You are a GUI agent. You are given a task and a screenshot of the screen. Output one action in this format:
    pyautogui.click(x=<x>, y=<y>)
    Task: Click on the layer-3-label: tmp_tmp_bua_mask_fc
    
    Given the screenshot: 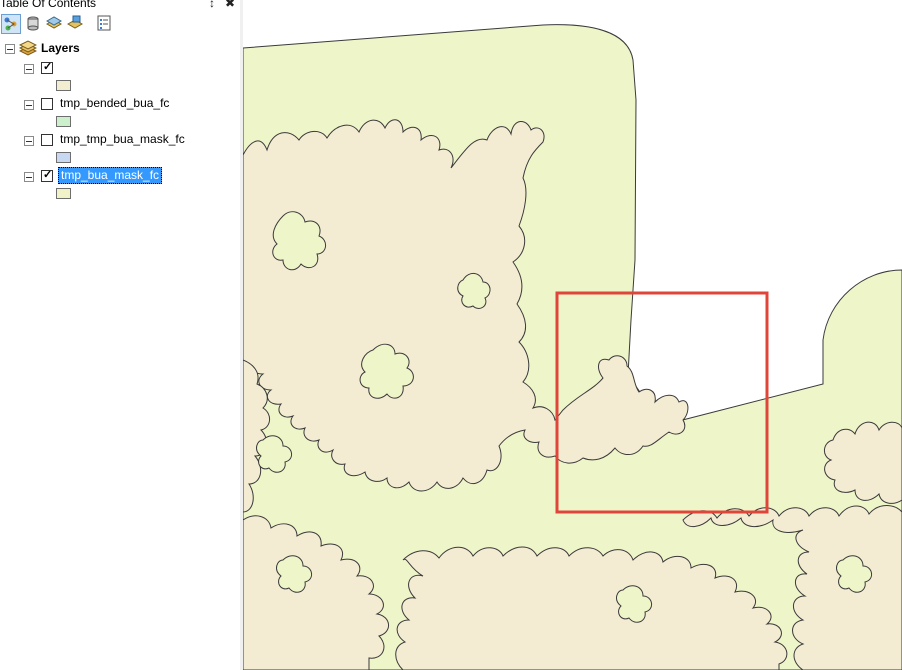 What is the action you would take?
    pyautogui.click(x=122, y=139)
    